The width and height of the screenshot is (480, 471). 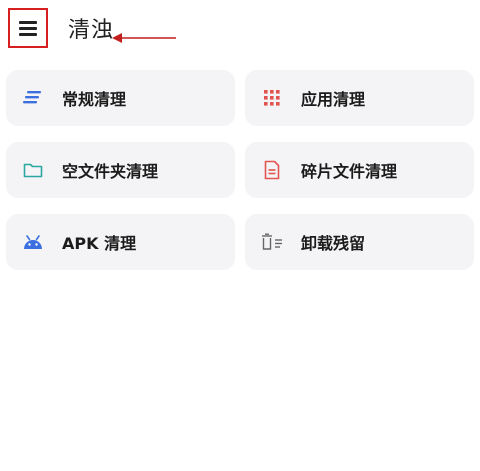 I want to click on card-fragment-file-clean: 碎片文件清理, so click(x=359, y=170).